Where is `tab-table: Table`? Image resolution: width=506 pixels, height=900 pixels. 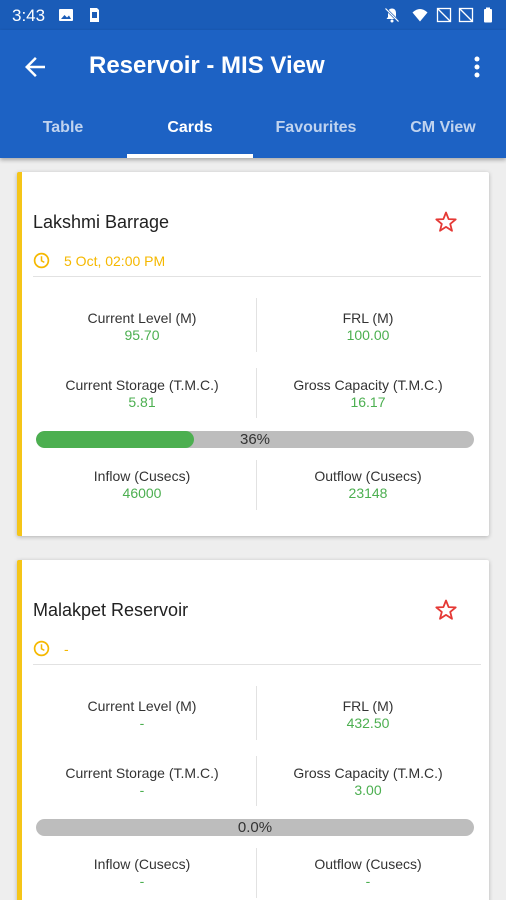
tab-table: Table is located at coordinates (63, 136).